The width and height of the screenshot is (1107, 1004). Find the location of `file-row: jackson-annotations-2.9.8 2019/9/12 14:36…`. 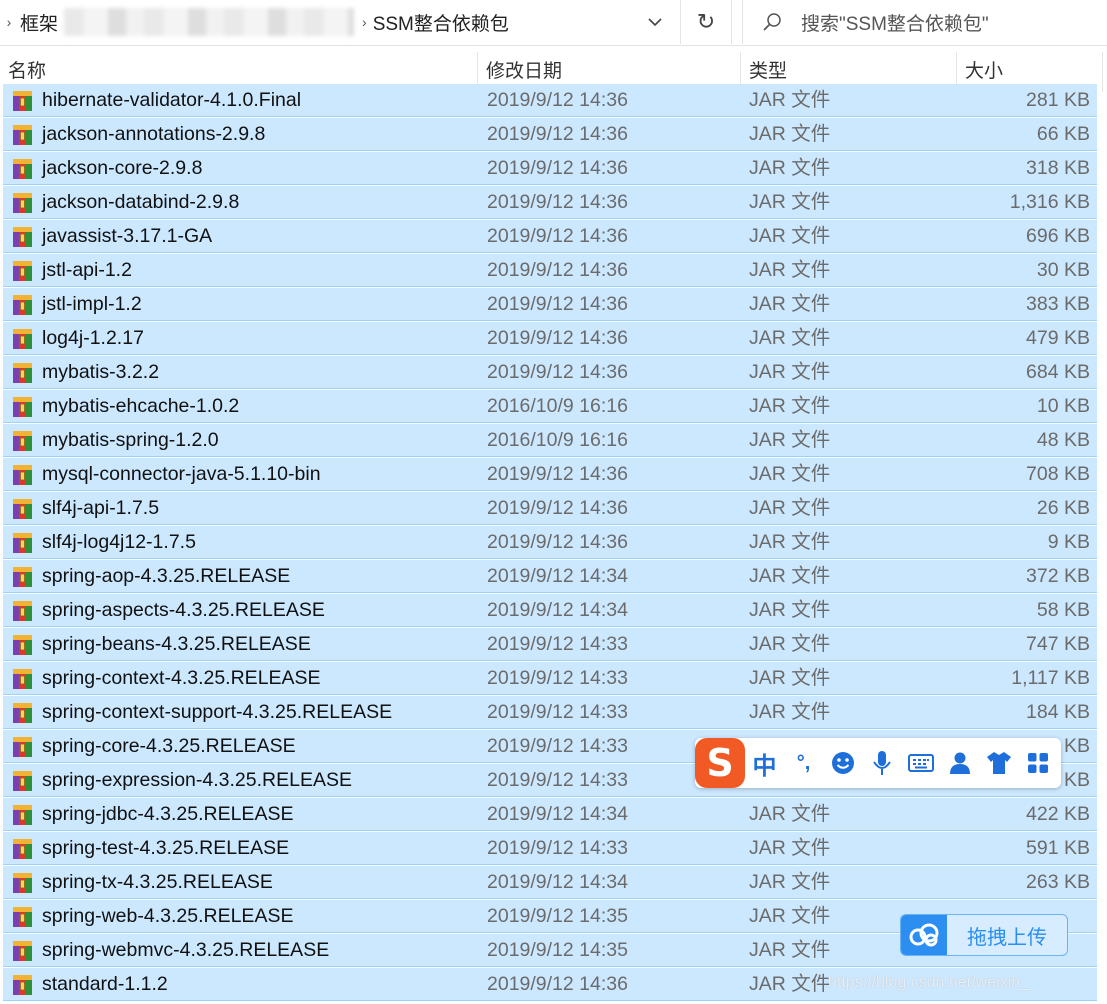

file-row: jackson-annotations-2.9.8 2019/9/12 14:36… is located at coordinates (550, 134).